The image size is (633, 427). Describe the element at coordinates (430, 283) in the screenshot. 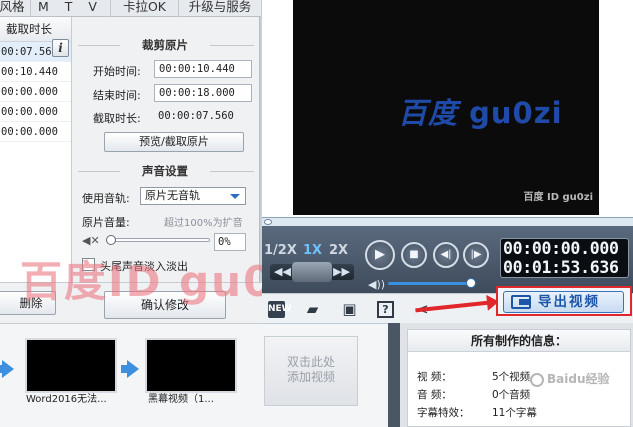

I see `player-volume-slider` at that location.